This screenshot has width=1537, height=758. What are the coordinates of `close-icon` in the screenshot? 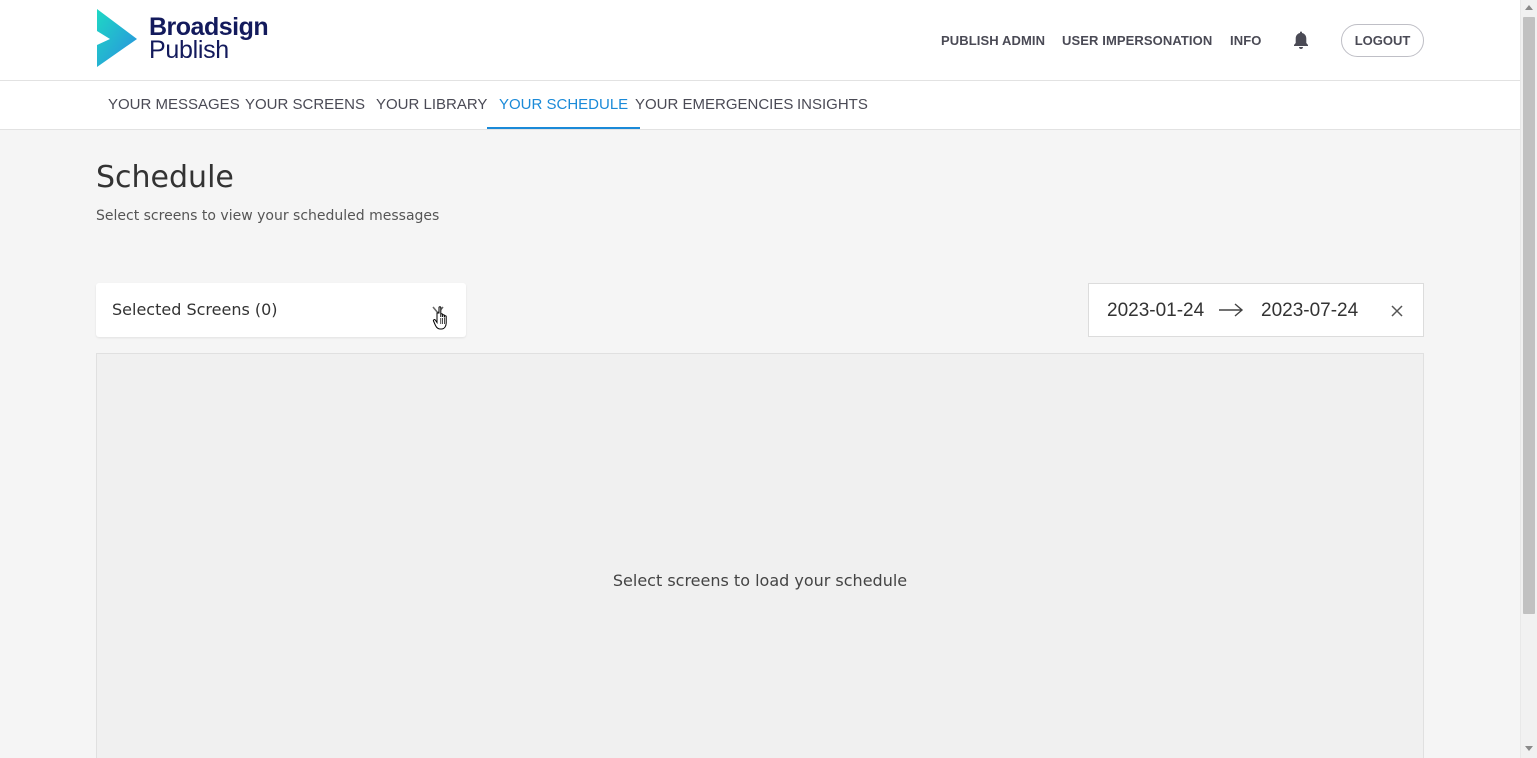 It's located at (1397, 311).